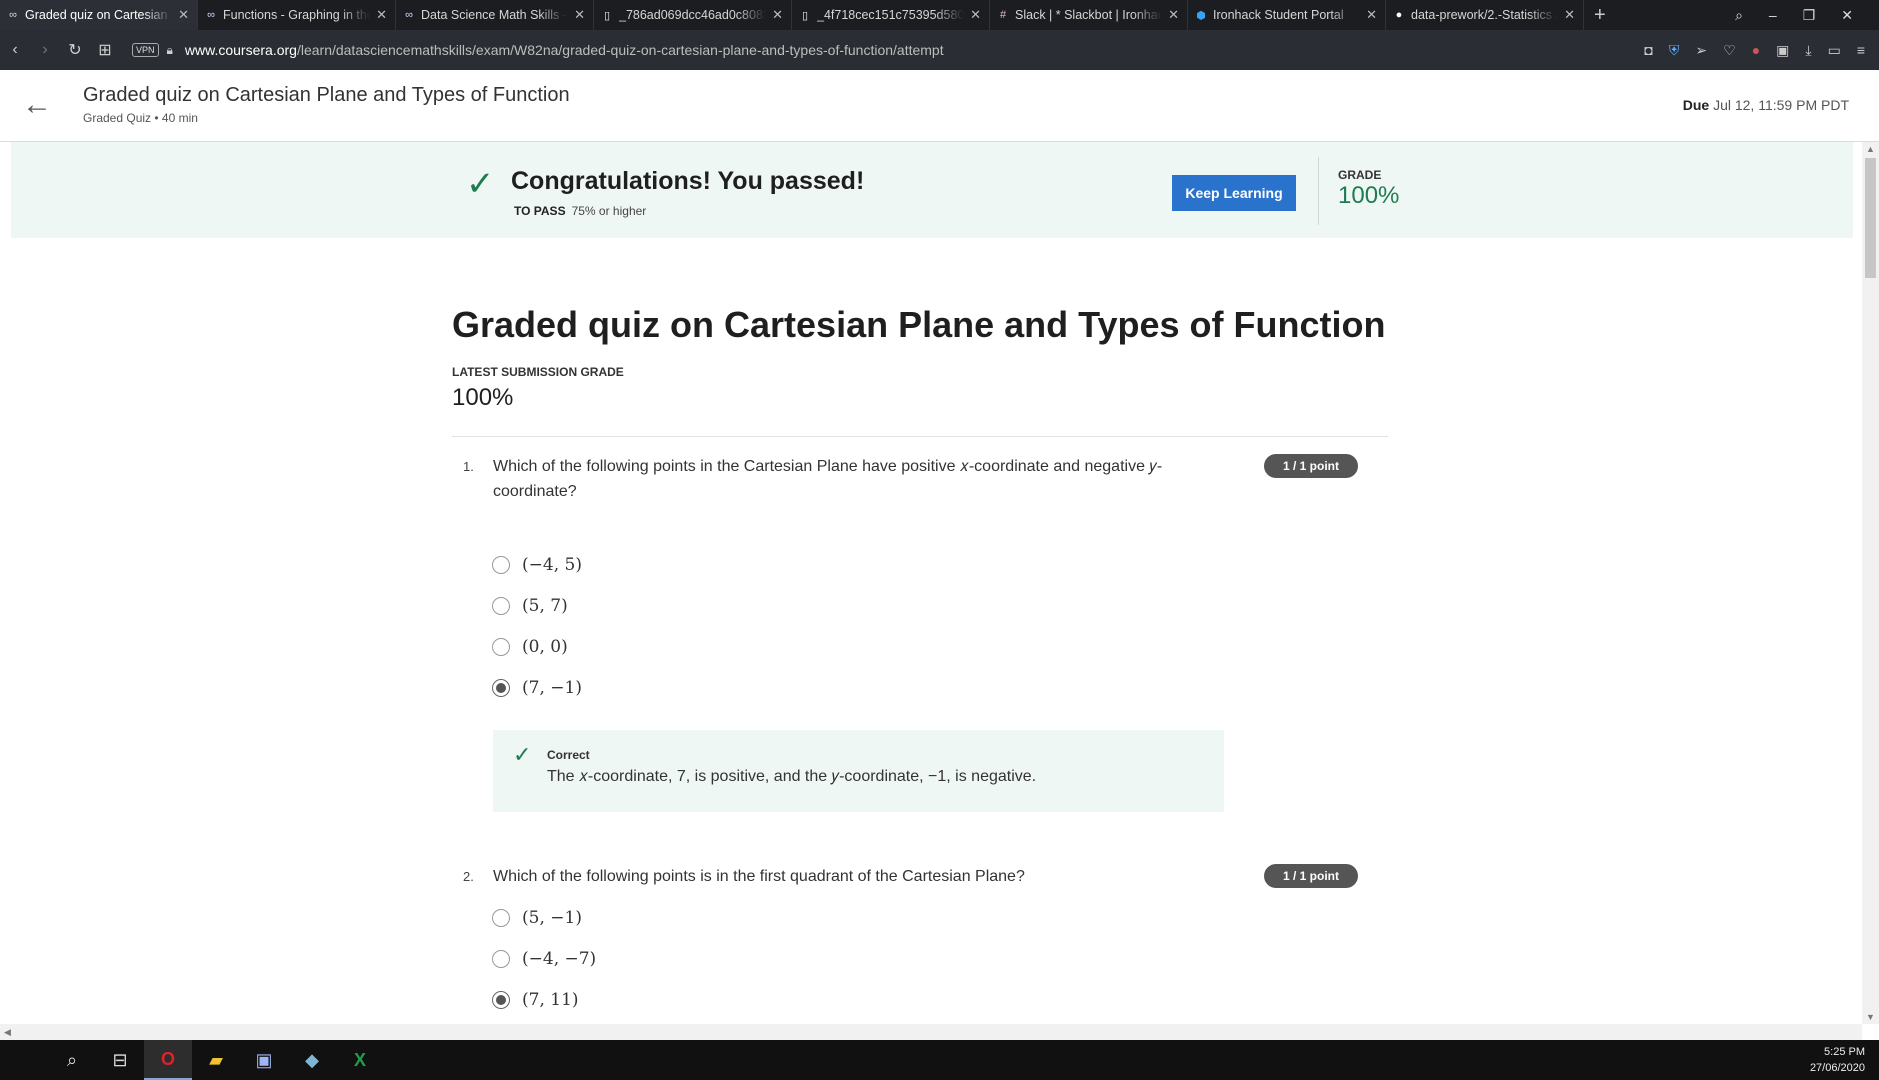 Image resolution: width=1879 pixels, height=1080 pixels. I want to click on menu-icon: ≡, so click(1861, 50).